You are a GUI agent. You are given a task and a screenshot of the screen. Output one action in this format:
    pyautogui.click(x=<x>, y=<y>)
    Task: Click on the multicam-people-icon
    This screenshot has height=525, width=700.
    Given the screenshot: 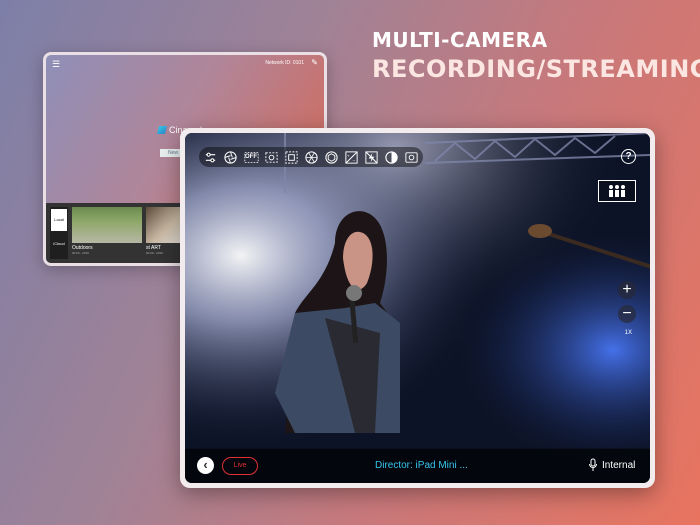 What is the action you would take?
    pyautogui.click(x=617, y=191)
    